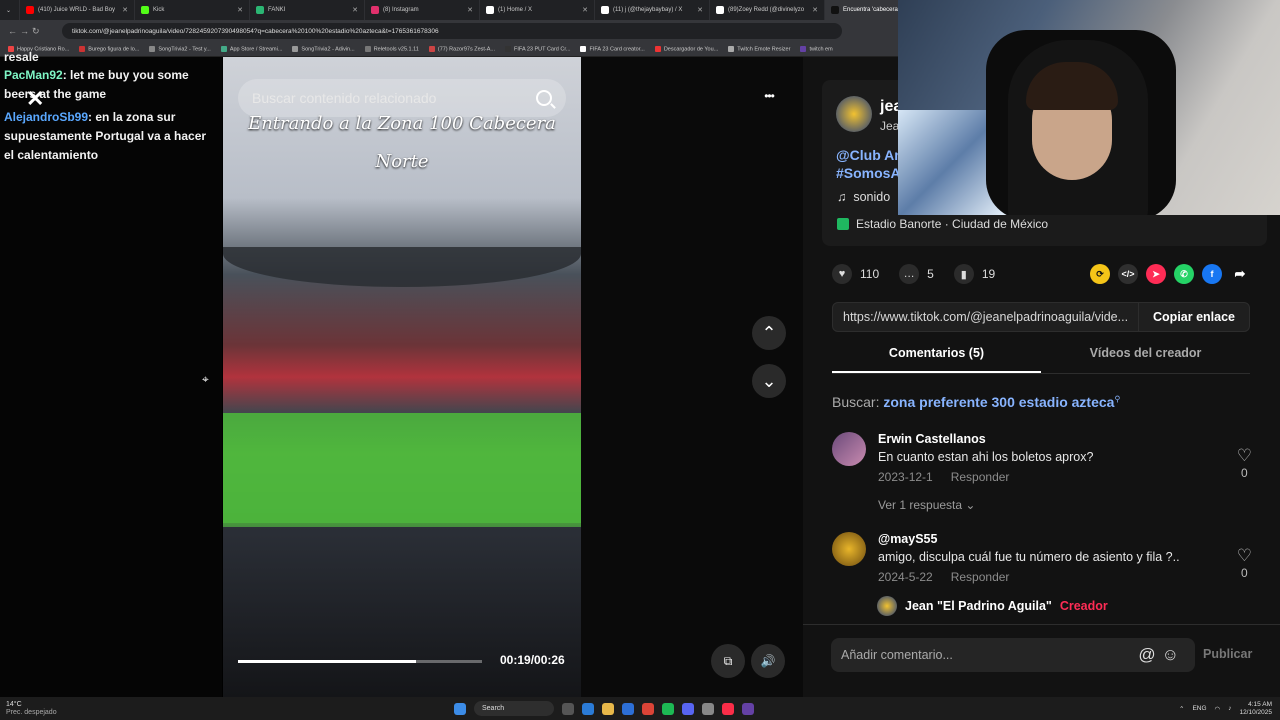 This screenshot has height=720, width=1280. I want to click on search-icon, so click(544, 98).